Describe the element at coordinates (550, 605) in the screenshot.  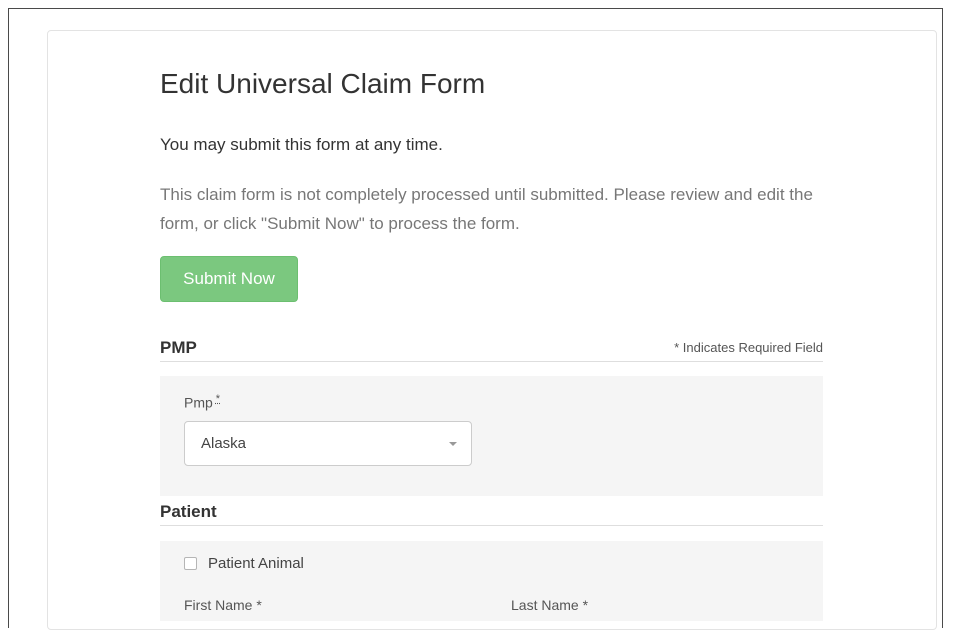
I see `last-name-label: Last Name *` at that location.